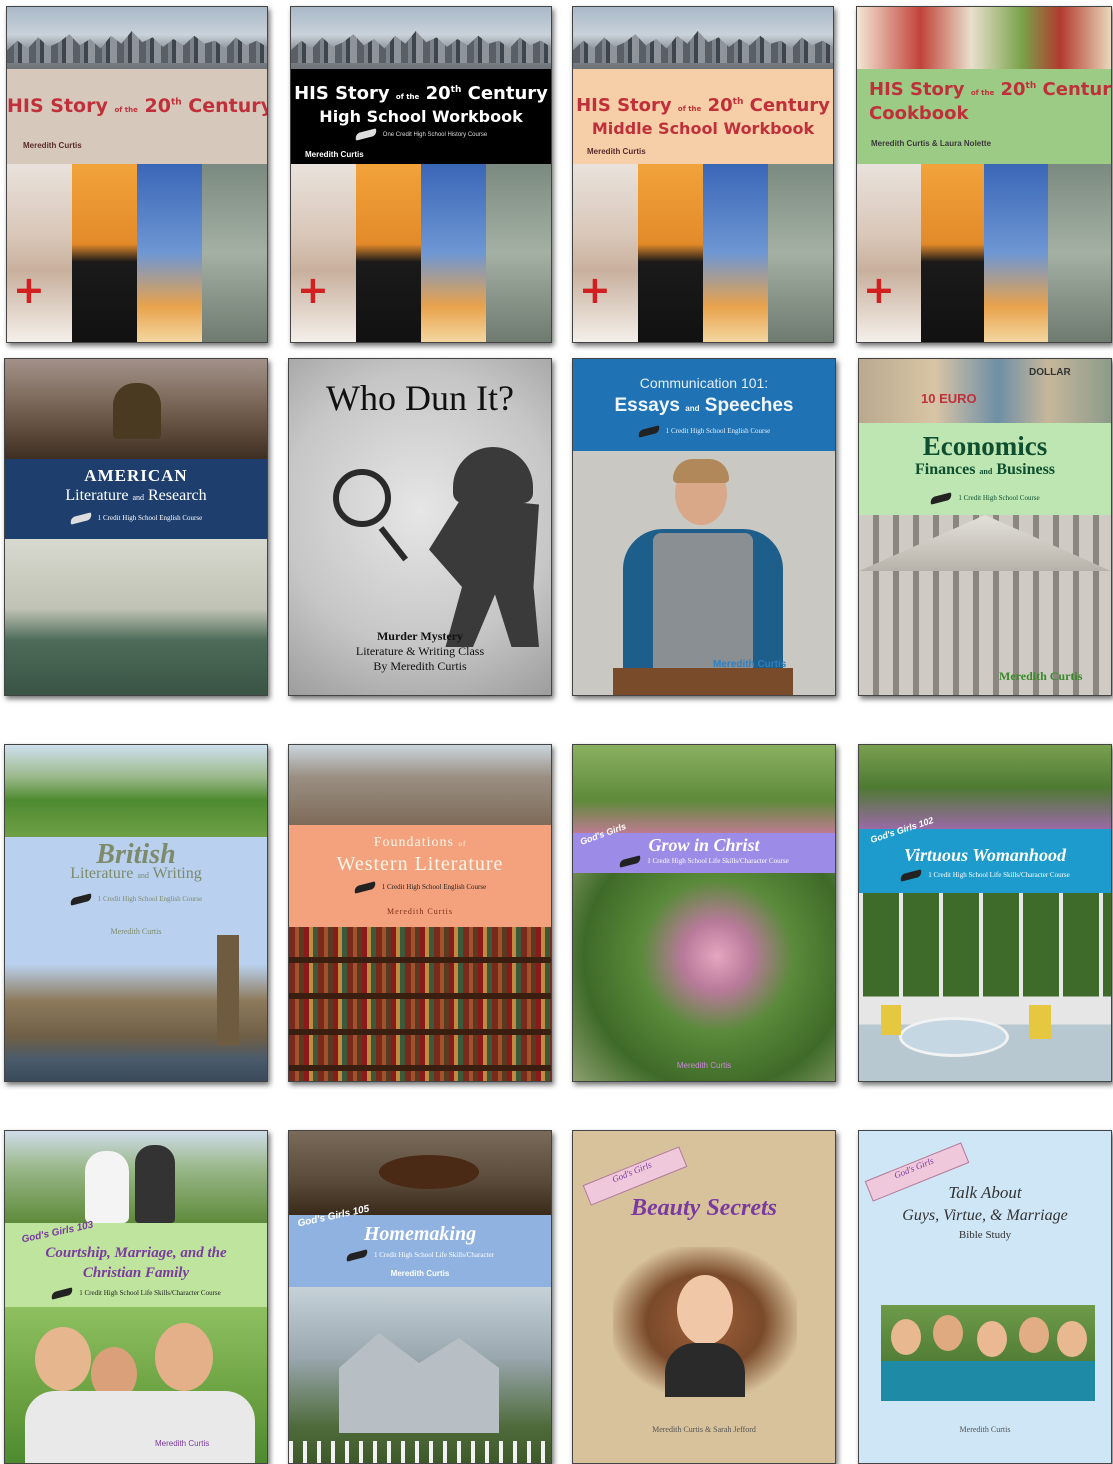 This screenshot has width=1113, height=1464. What do you see at coordinates (985, 498) in the screenshot?
I see `cover-tagline: 1 Credit High School Course` at bounding box center [985, 498].